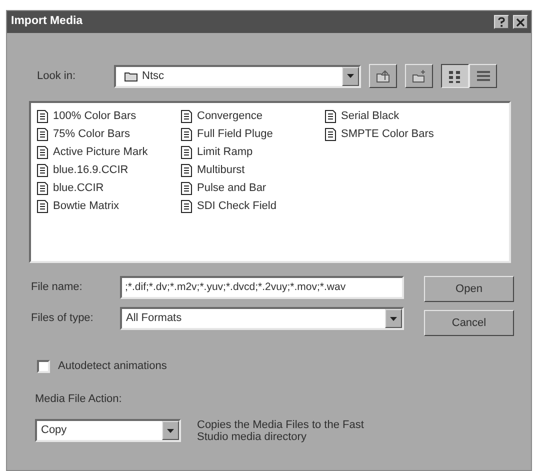 Image resolution: width=539 pixels, height=471 pixels. Describe the element at coordinates (108, 430) in the screenshot. I see `media-action-dropdown: Copy` at that location.